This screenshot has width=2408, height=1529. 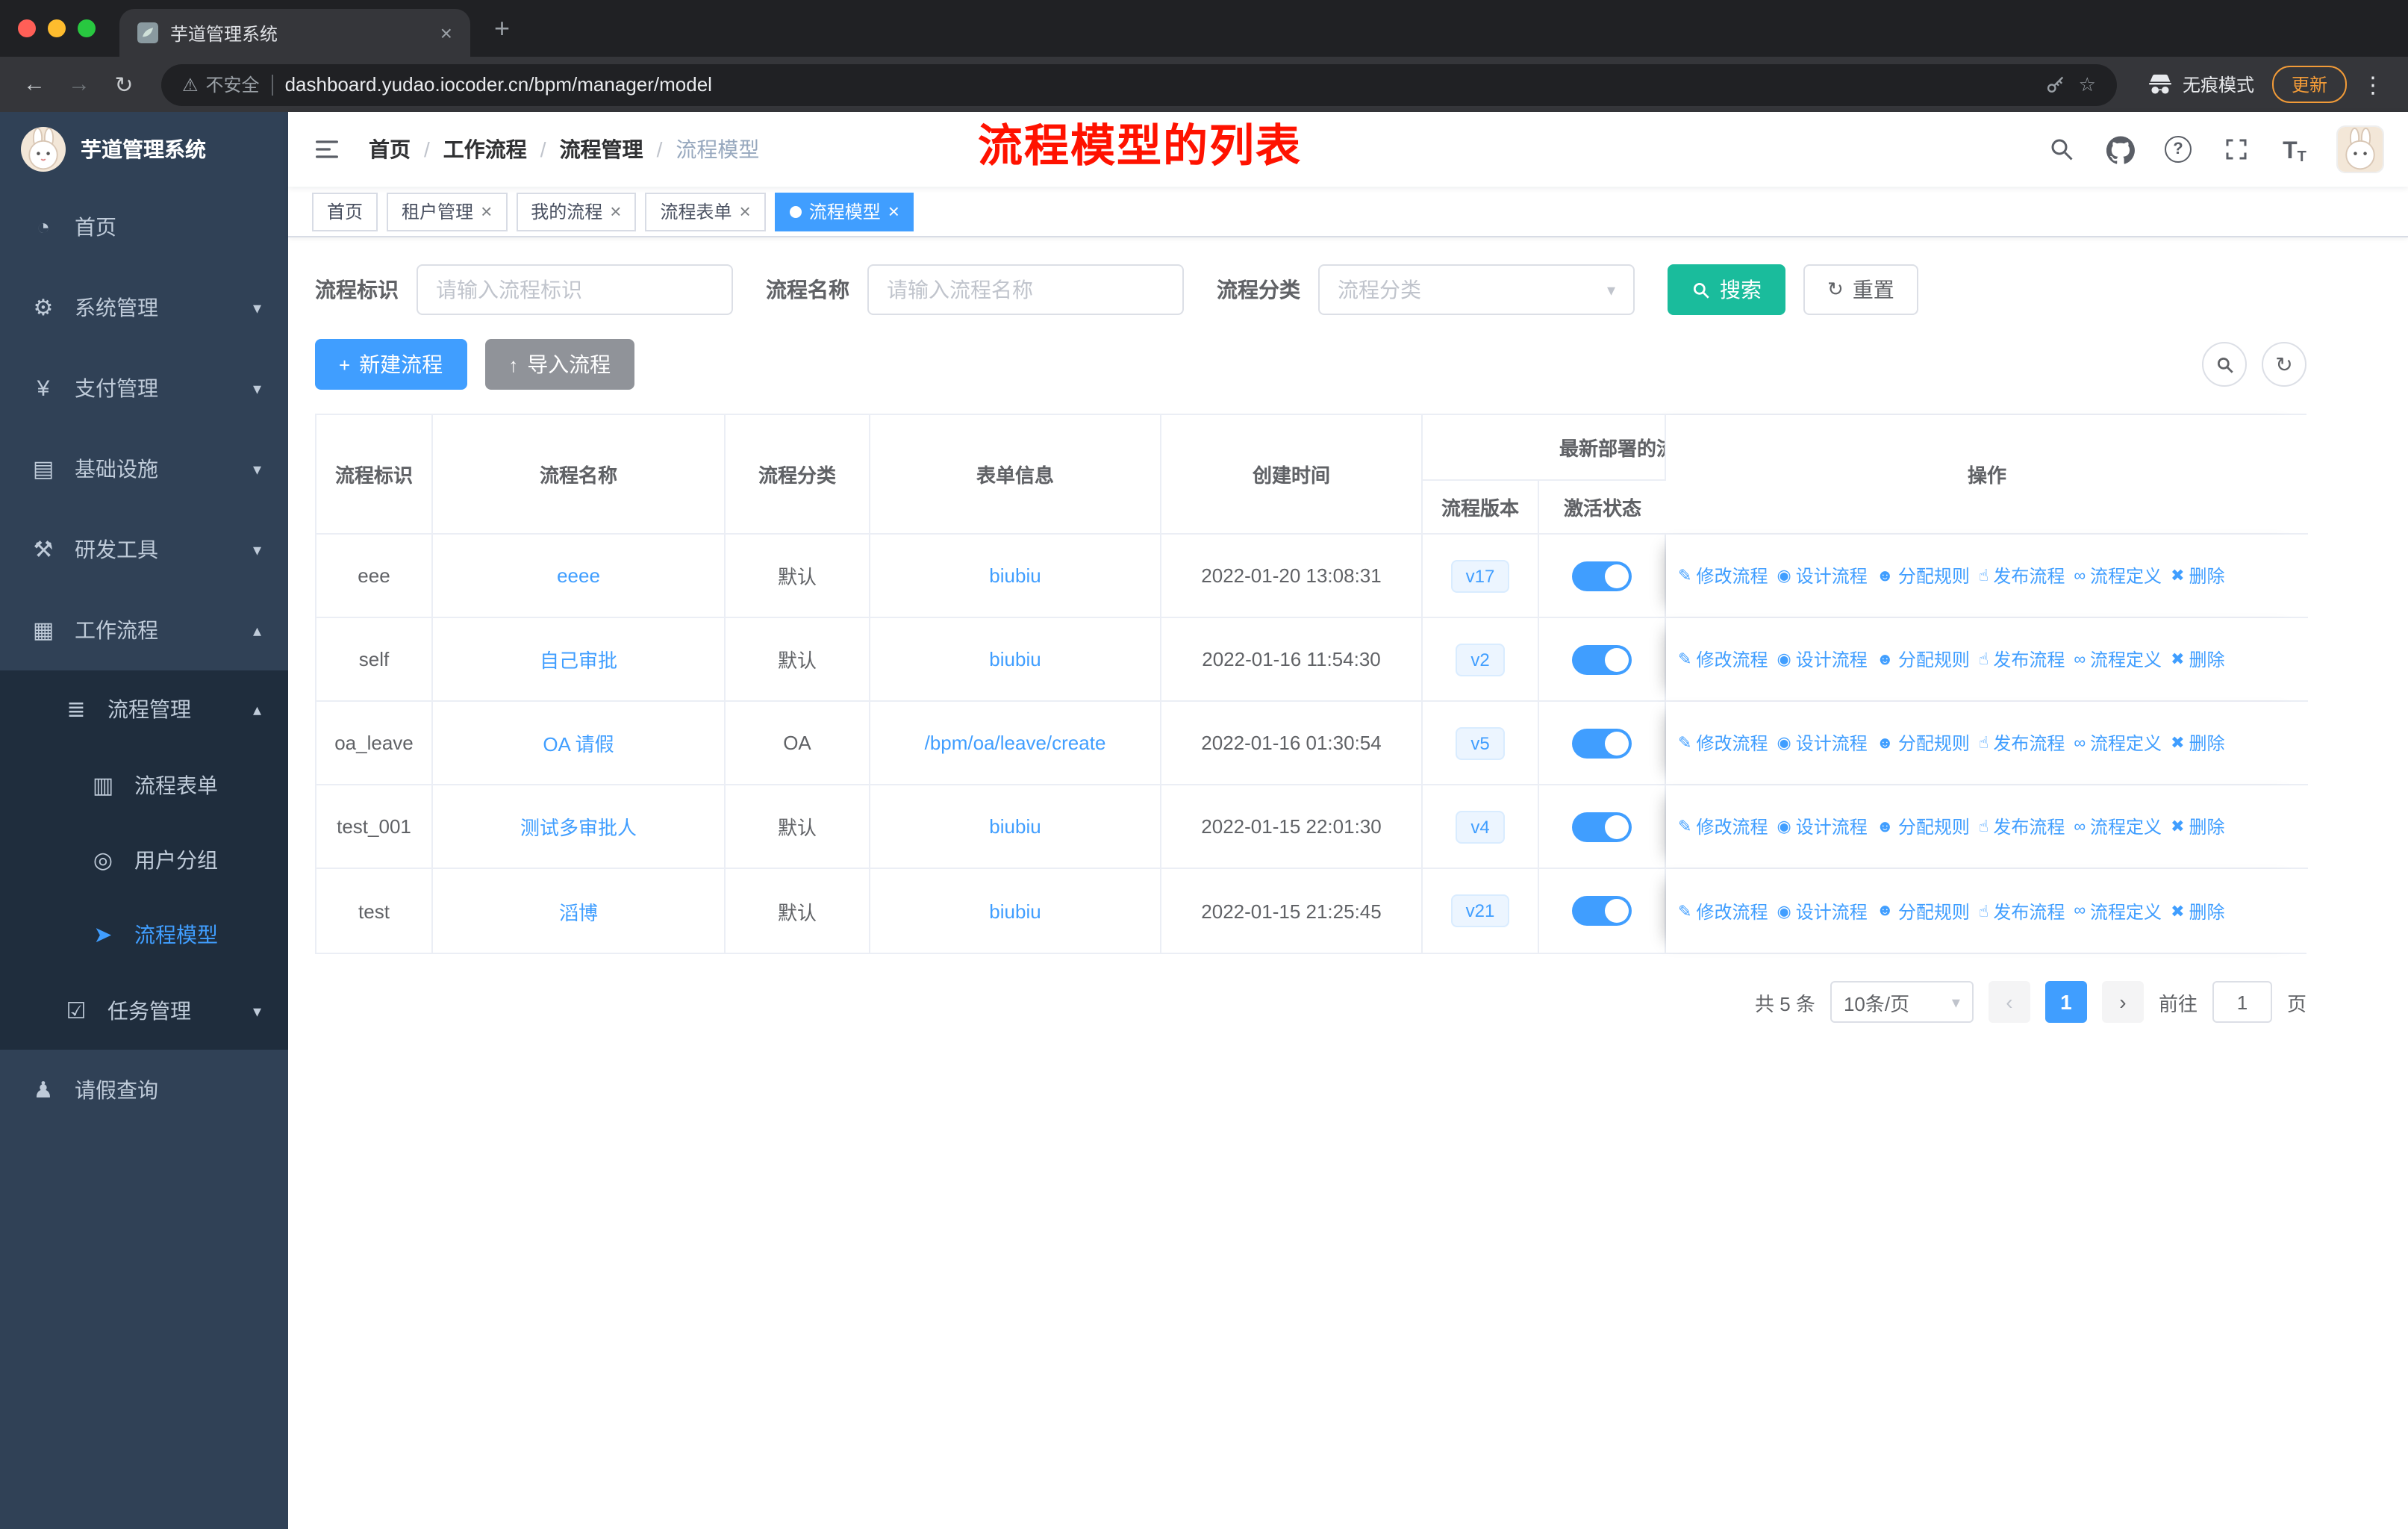 I want to click on reload-icon: ↻, so click(x=124, y=84).